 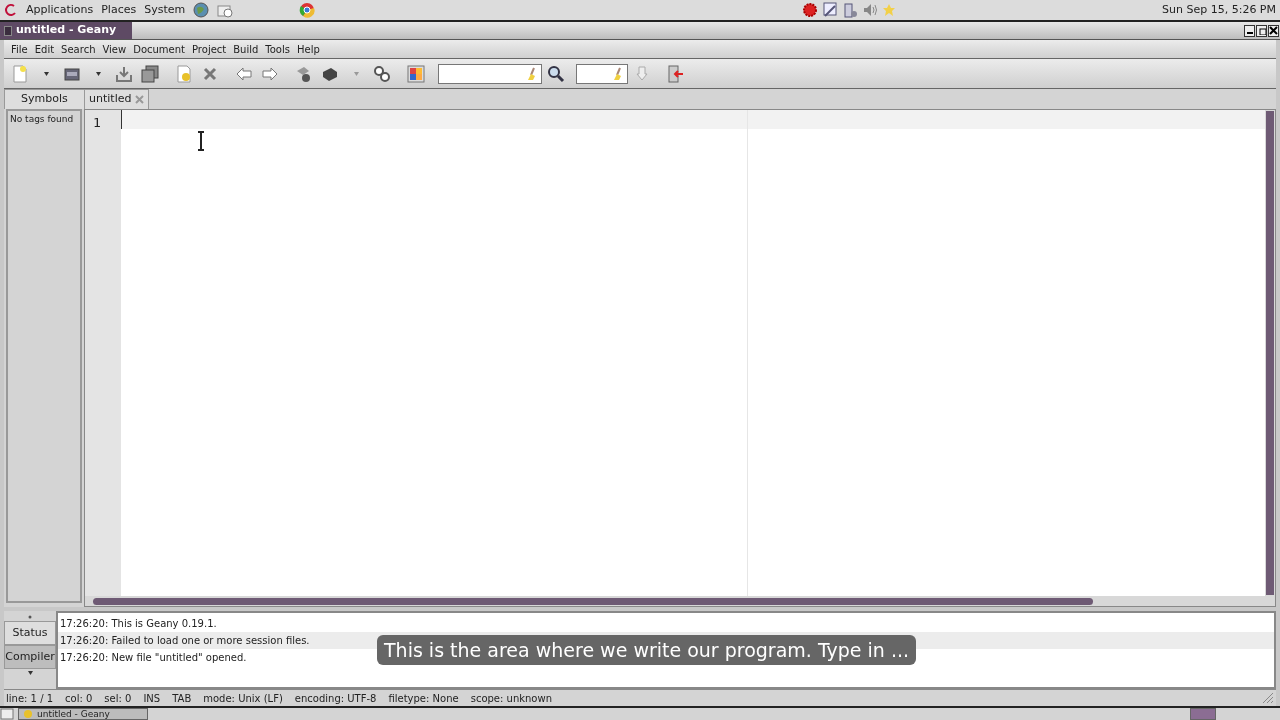 I want to click on status-item: INS, so click(x=152, y=698).